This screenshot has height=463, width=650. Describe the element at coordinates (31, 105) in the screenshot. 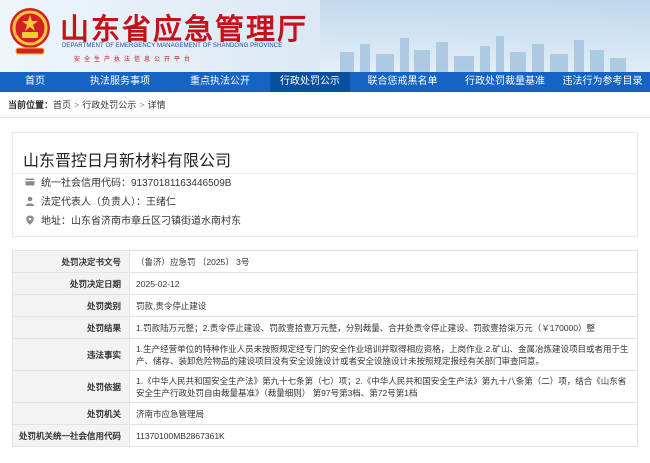

I see `breadcrumb-label: 当前位置：` at that location.